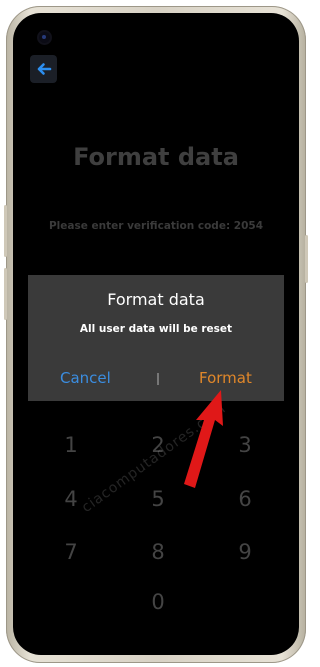  I want to click on red-arrow-annotation, so click(203, 439).